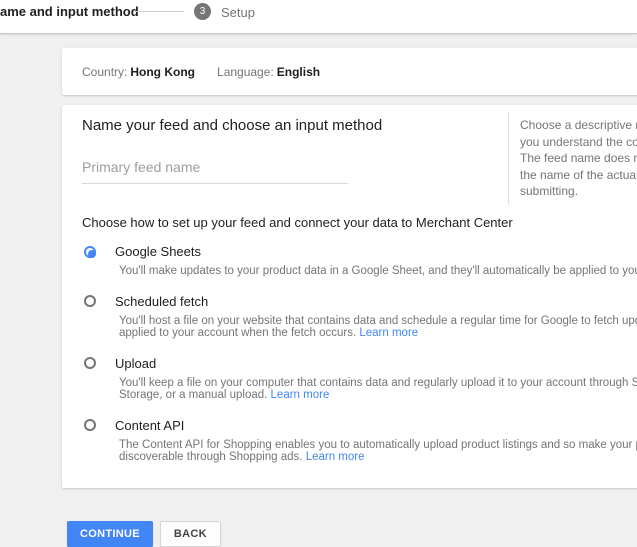 This screenshot has width=637, height=547. I want to click on stepper-step-circle: 3, so click(202, 11).